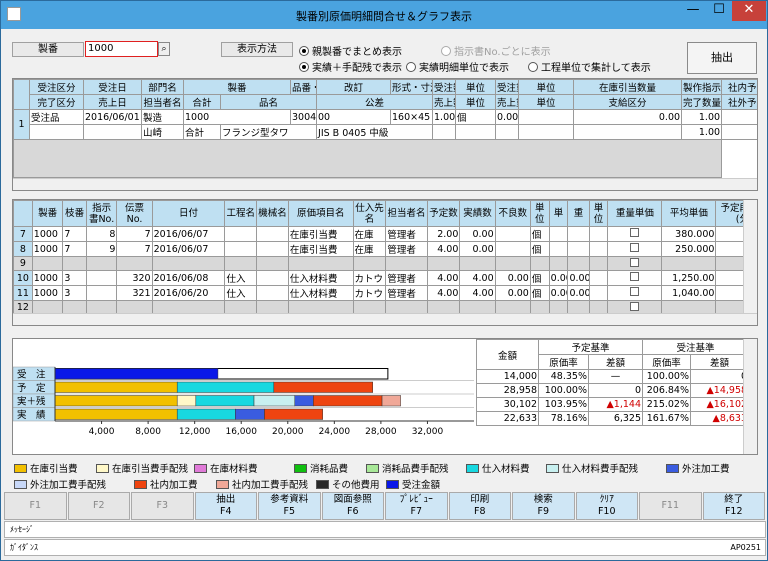 Image resolution: width=768 pixels, height=561 pixels. Describe the element at coordinates (496, 50) in the screenshot. I see `radio-instruction-no: 指示書No.ごとに表示` at that location.